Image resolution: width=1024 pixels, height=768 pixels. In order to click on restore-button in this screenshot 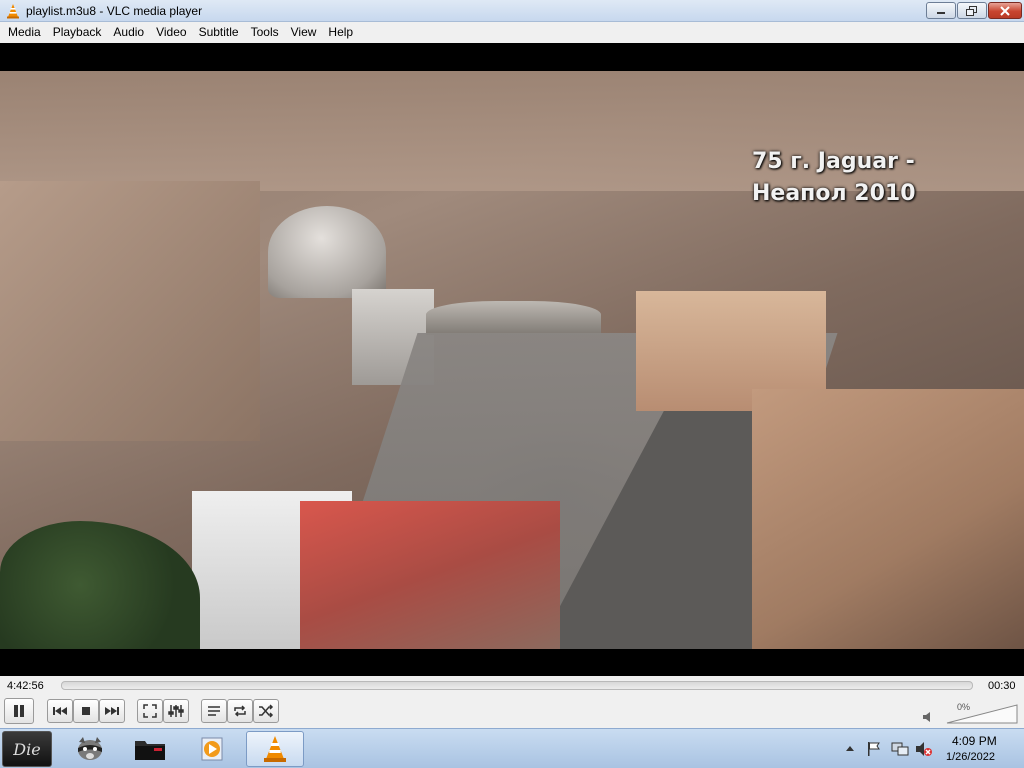, I will do `click(972, 10)`.